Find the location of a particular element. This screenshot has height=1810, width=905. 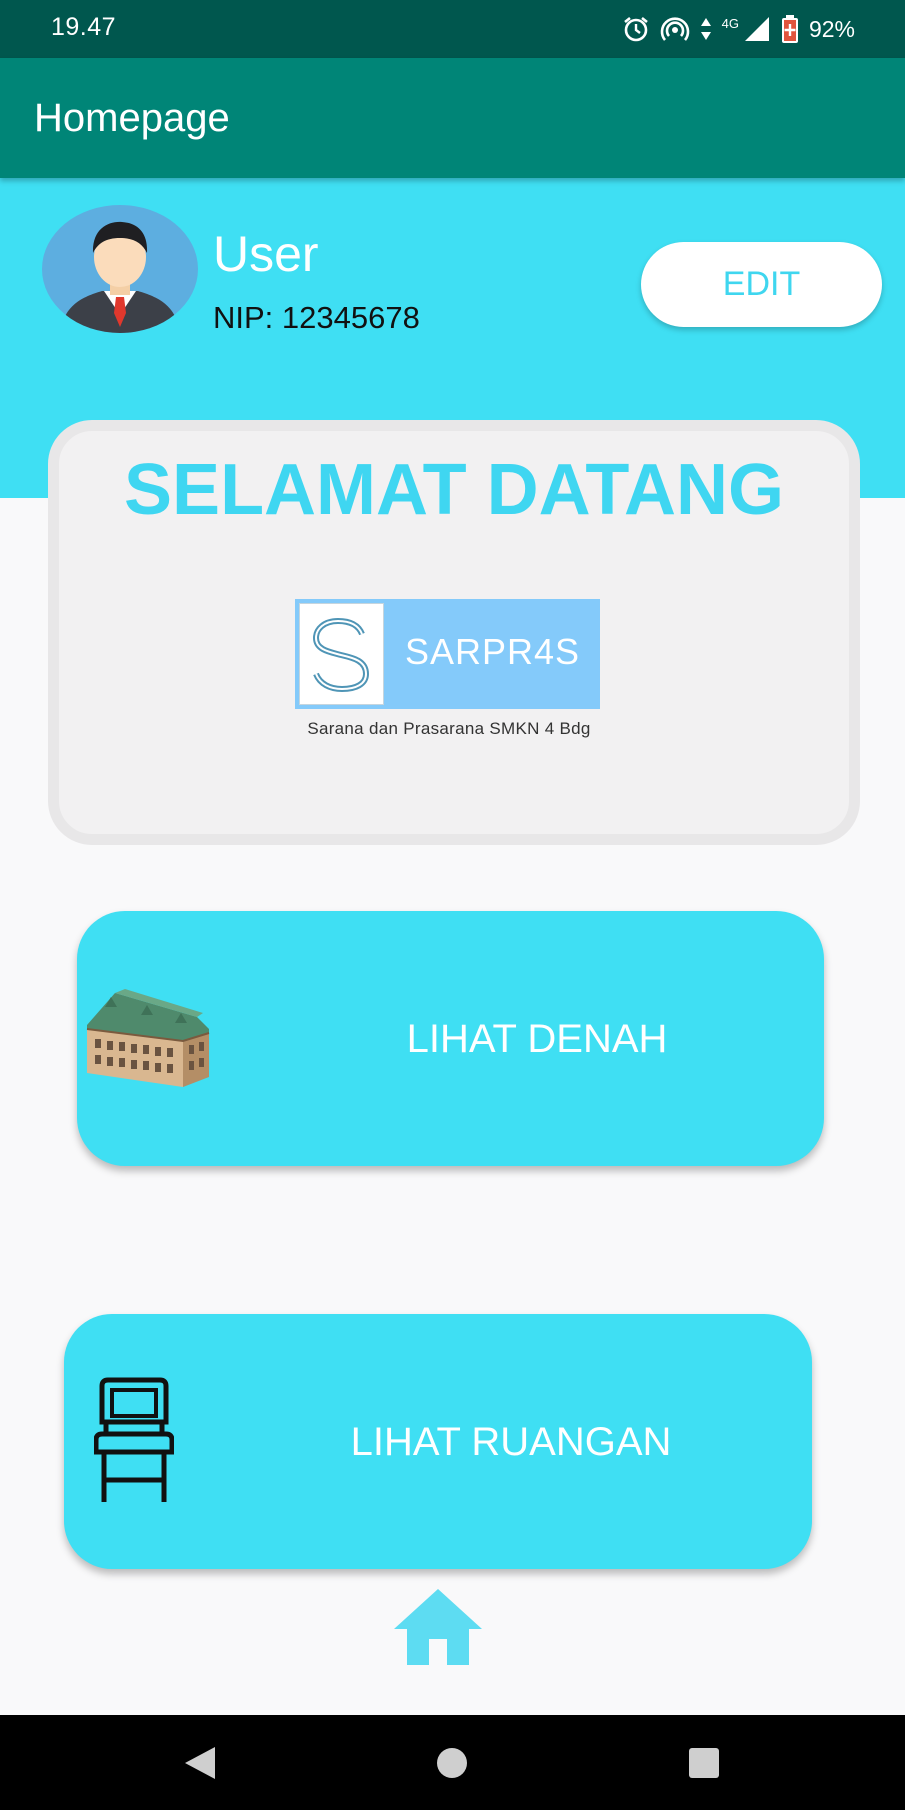

logo-text: SARPR4S is located at coordinates (493, 651).